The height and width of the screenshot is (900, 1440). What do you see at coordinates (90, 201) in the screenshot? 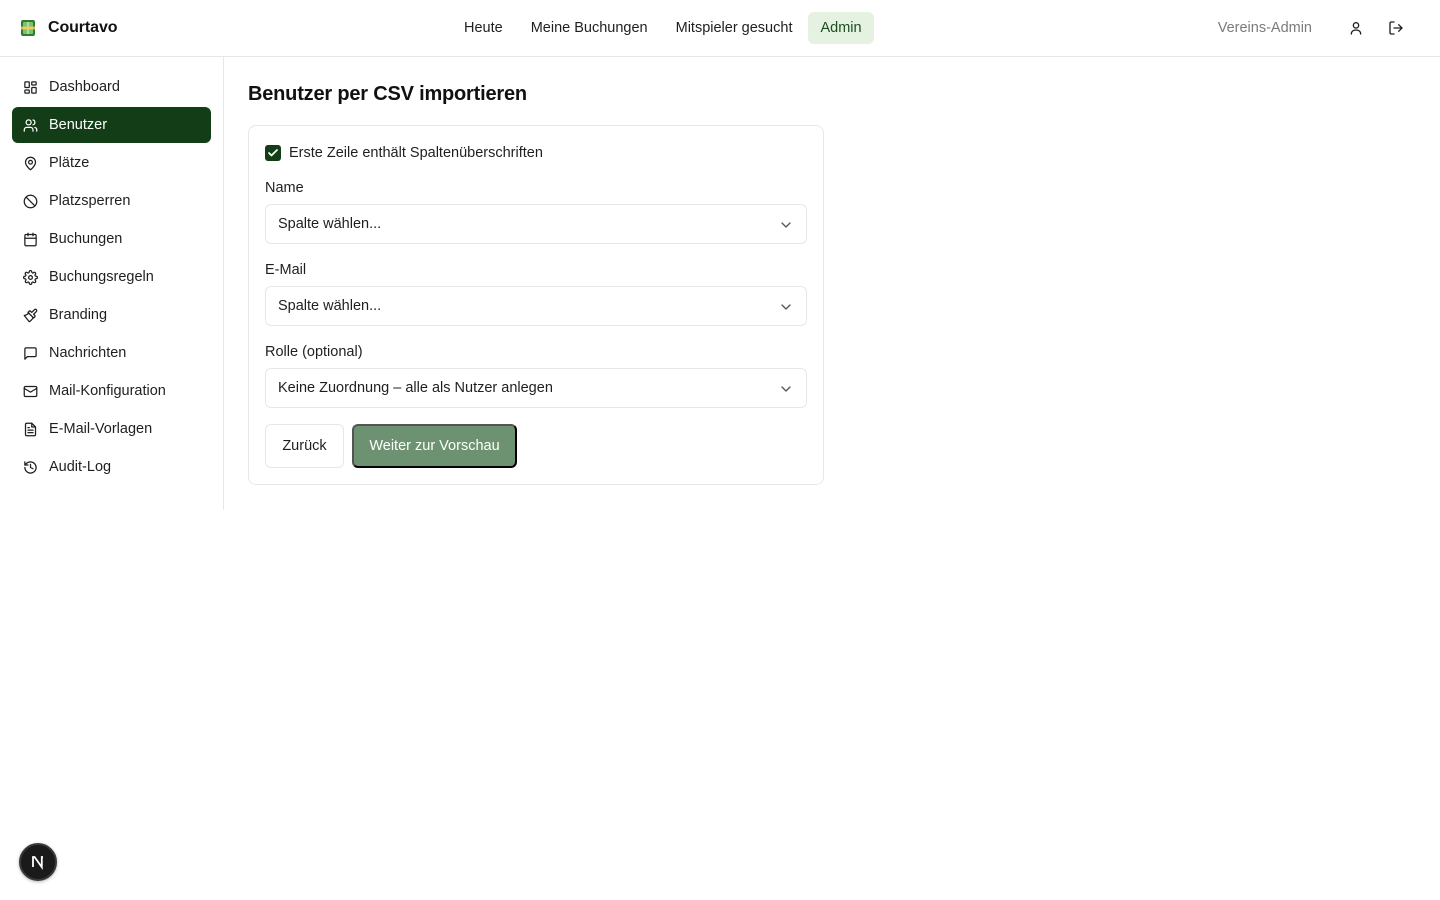
I see `sidebar-item-label: Platzsperren` at bounding box center [90, 201].